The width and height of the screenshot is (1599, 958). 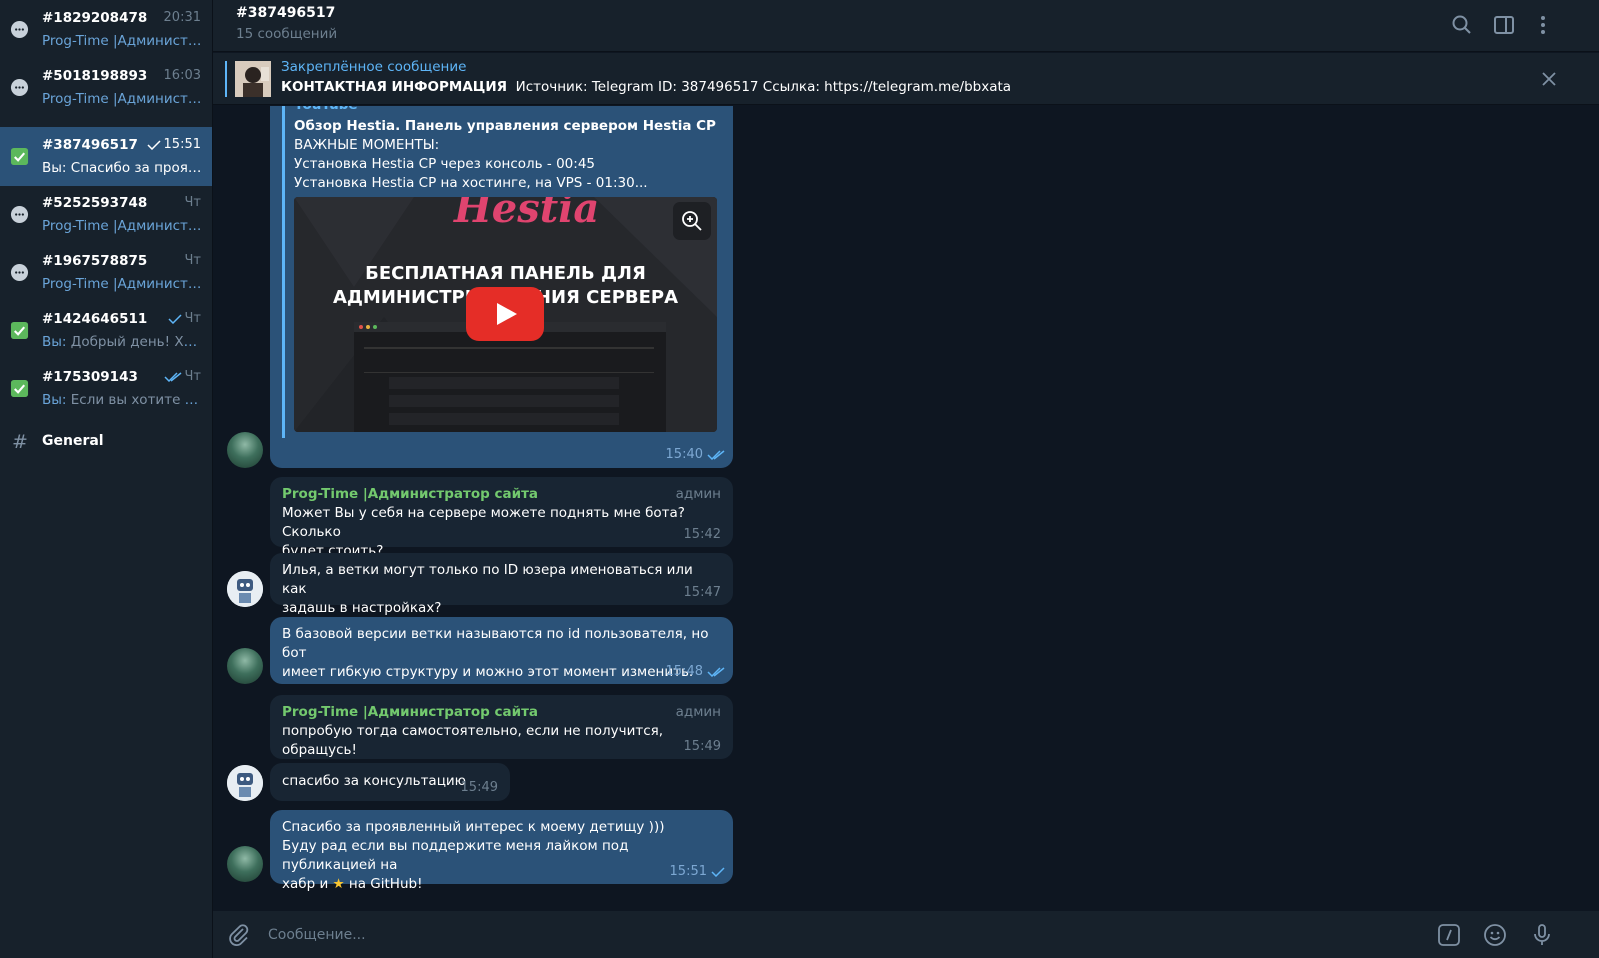 What do you see at coordinates (1504, 25) in the screenshot?
I see `sidebar-toggle-icon` at bounding box center [1504, 25].